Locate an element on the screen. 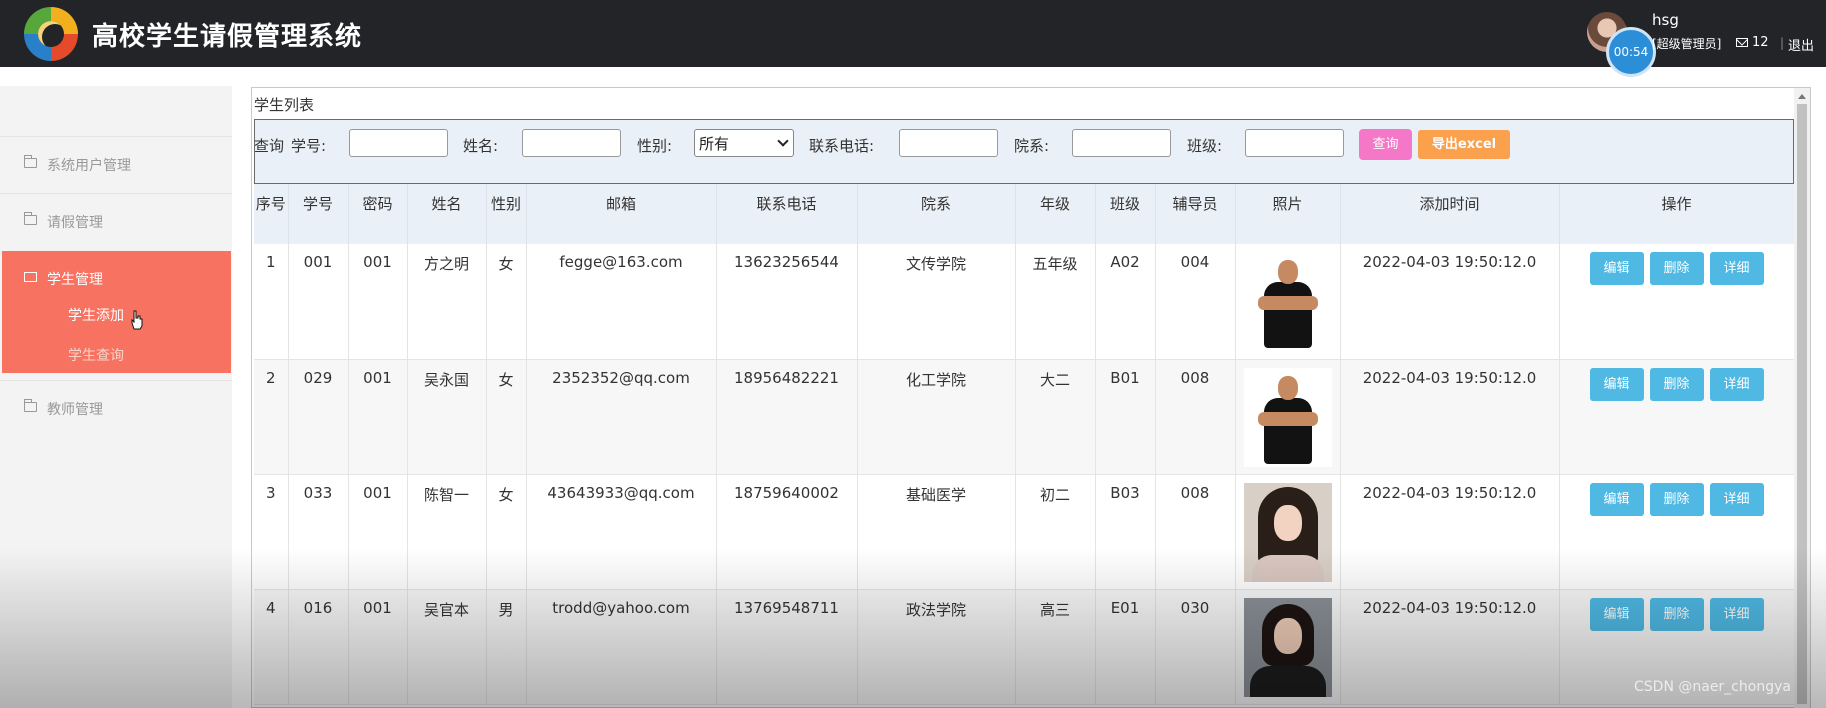  watermark: CSDN @naer_chongya is located at coordinates (1712, 687).